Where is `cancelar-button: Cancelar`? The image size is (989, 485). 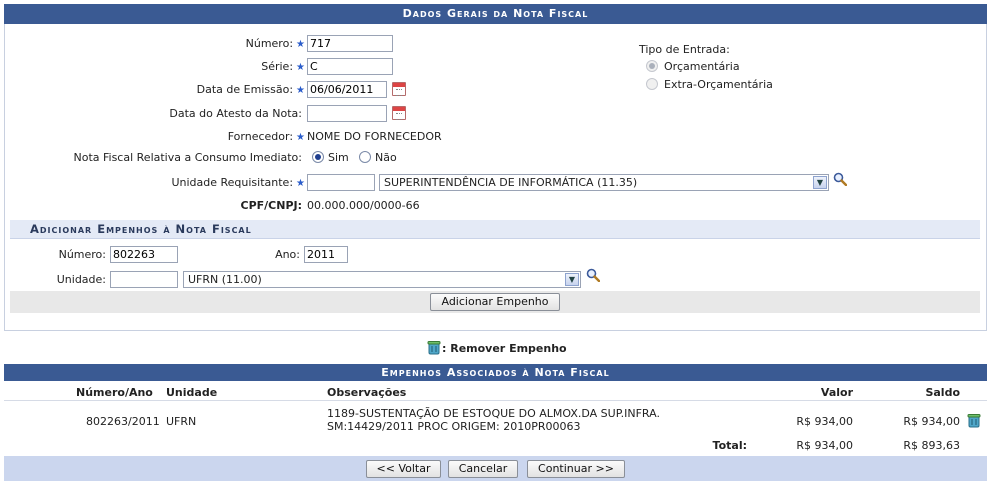 cancelar-button: Cancelar is located at coordinates (483, 469).